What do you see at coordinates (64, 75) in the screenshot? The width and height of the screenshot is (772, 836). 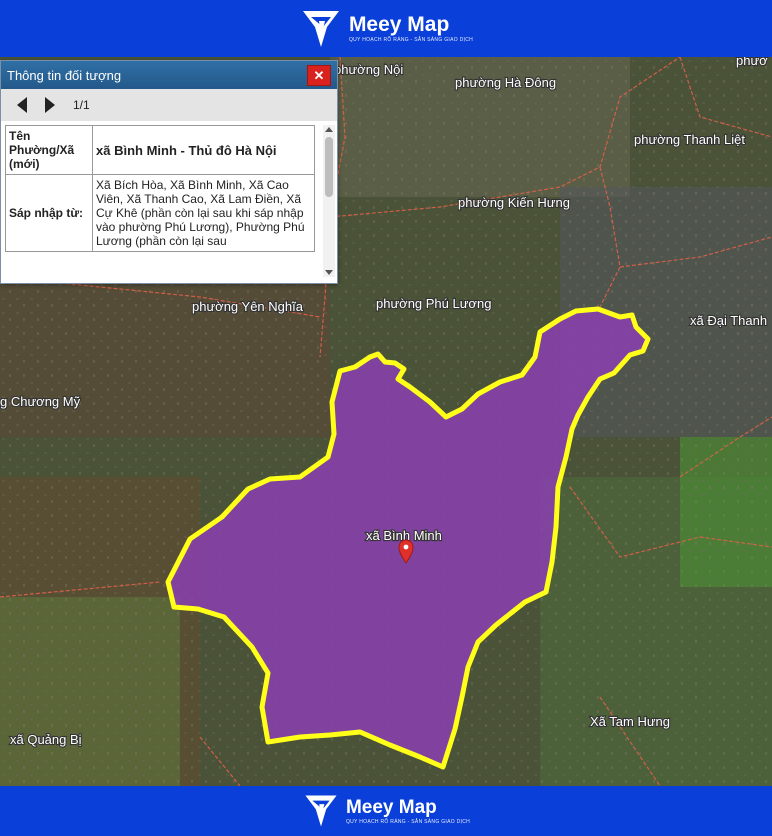 I see `panel-title: Thông tin đối tượng` at bounding box center [64, 75].